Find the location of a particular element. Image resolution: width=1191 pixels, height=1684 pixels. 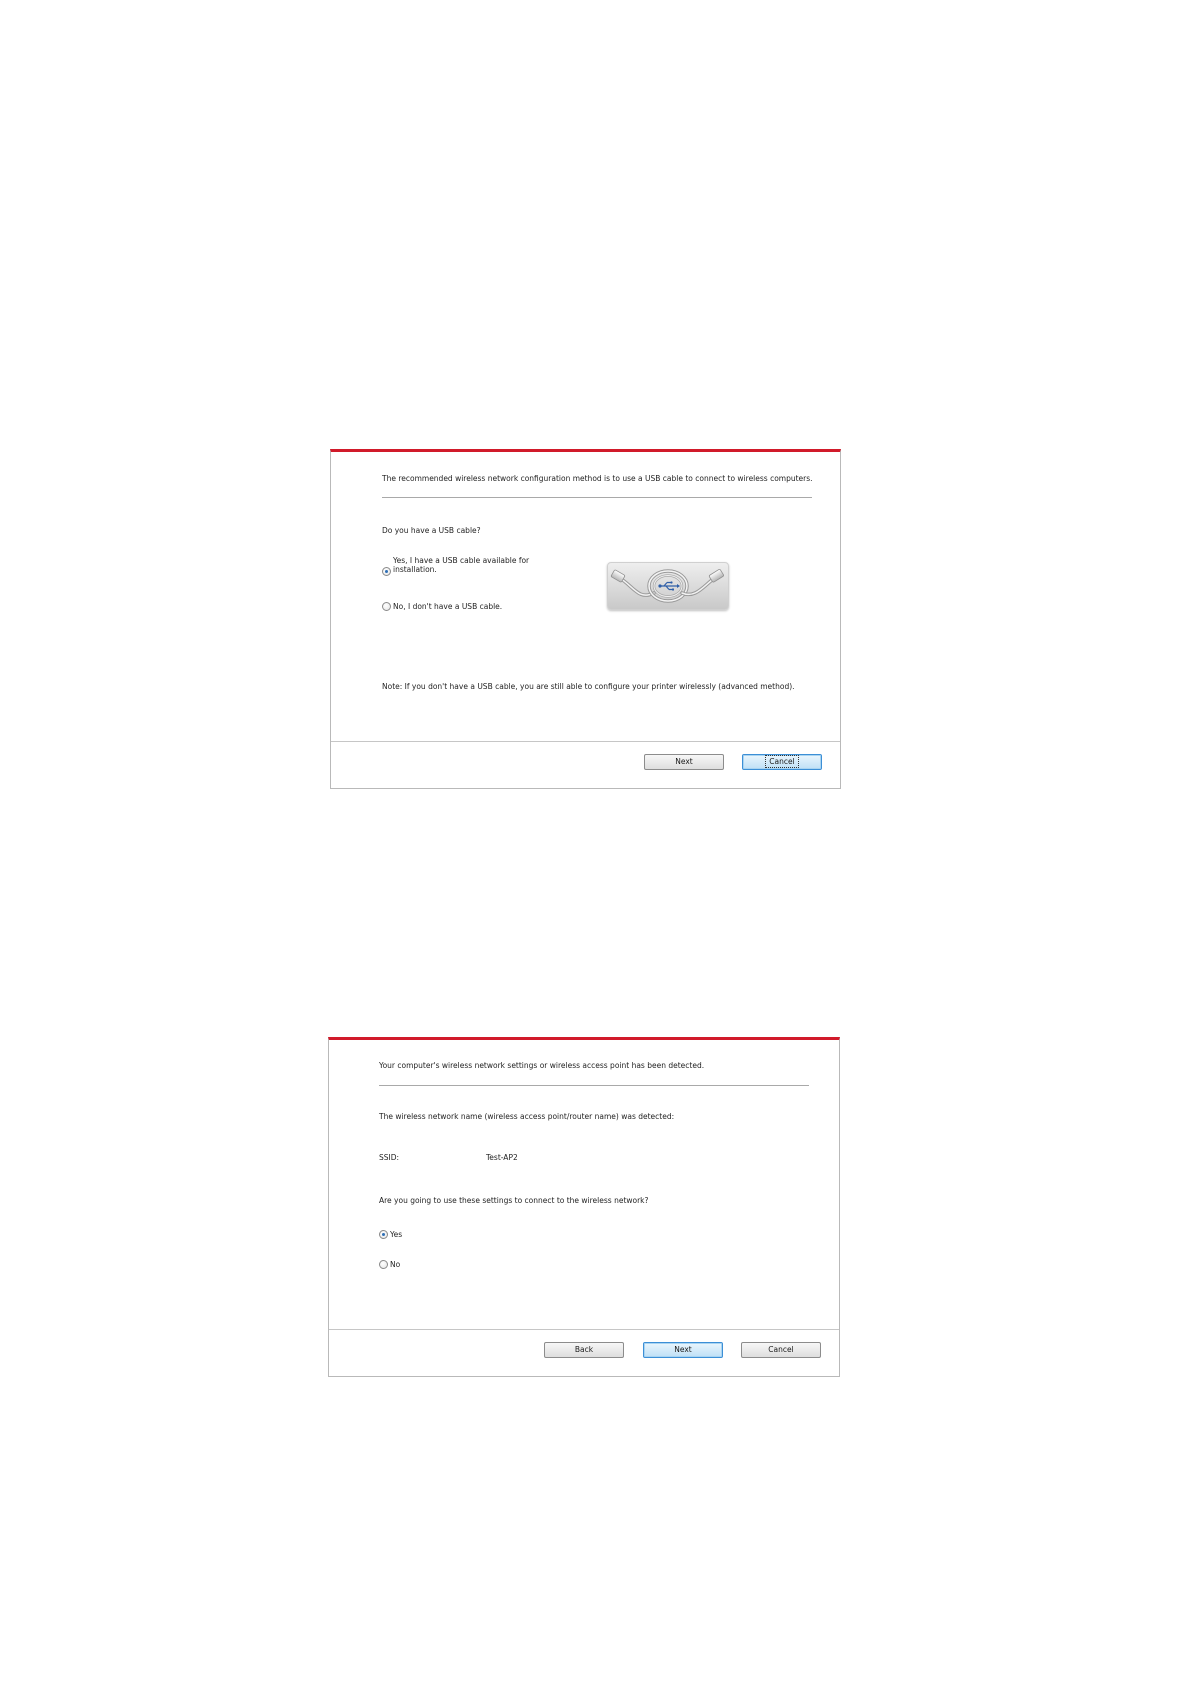

radio-no-usb is located at coordinates (386, 606).